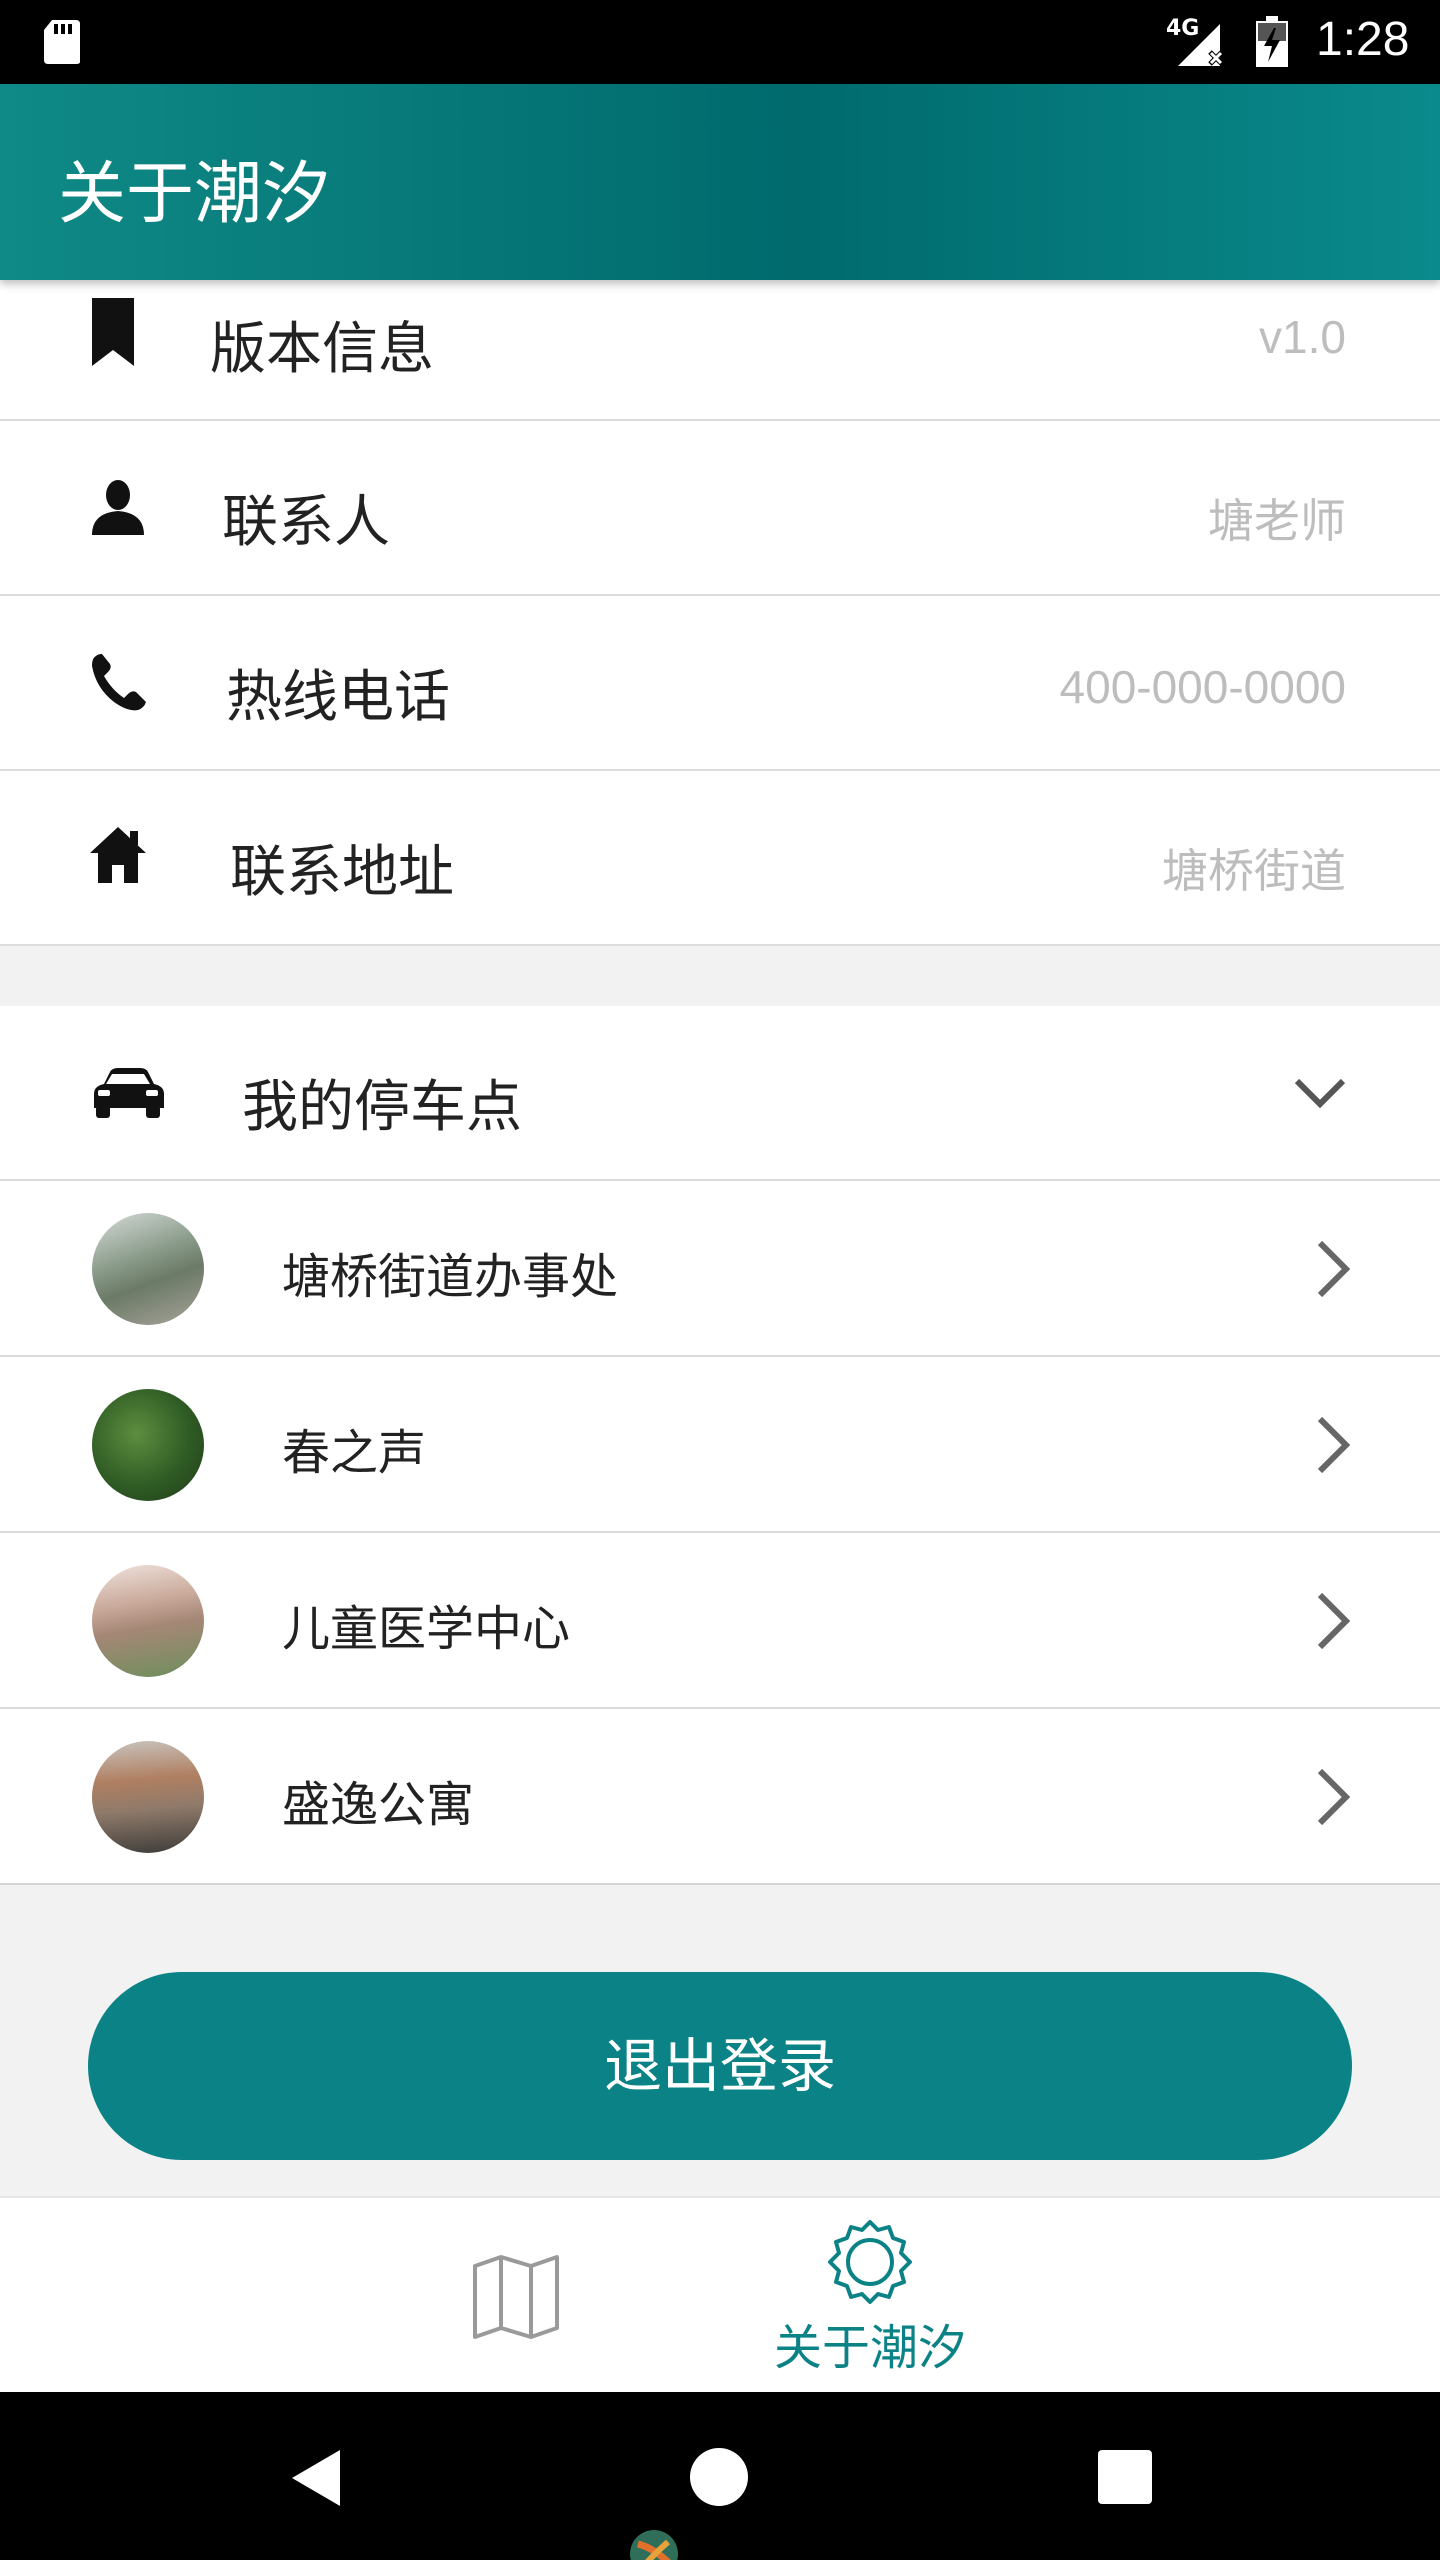 The image size is (1440, 2560). What do you see at coordinates (118, 507) in the screenshot?
I see `person-icon` at bounding box center [118, 507].